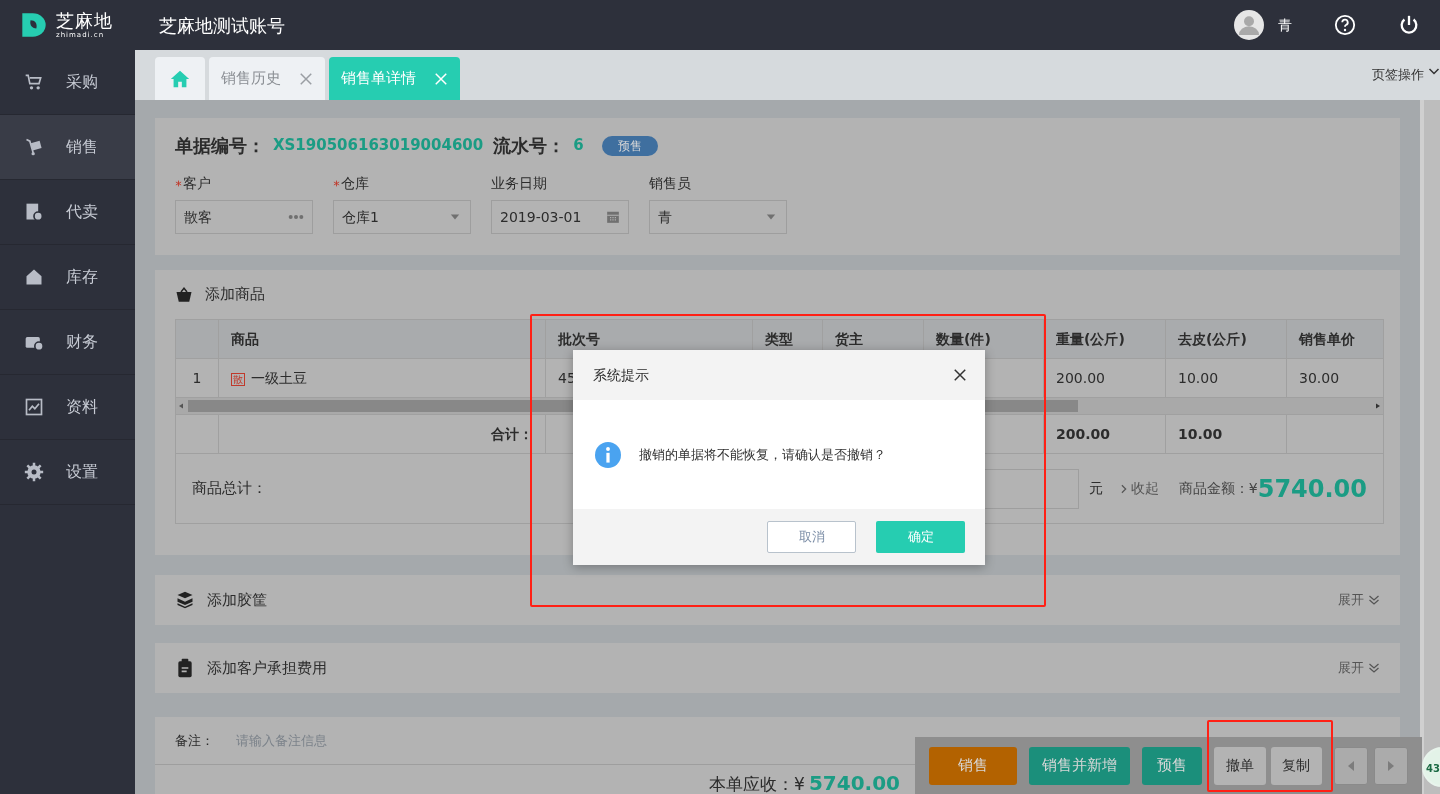  Describe the element at coordinates (629, 145) in the screenshot. I see `status-badge: 预售` at that location.